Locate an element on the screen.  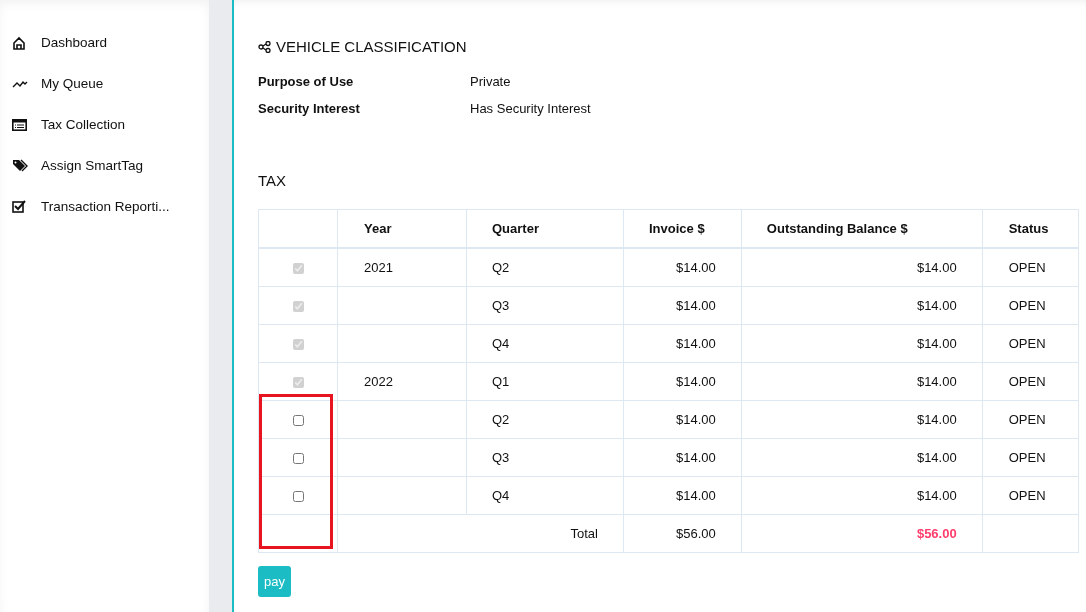
field-value: Private is located at coordinates (490, 81).